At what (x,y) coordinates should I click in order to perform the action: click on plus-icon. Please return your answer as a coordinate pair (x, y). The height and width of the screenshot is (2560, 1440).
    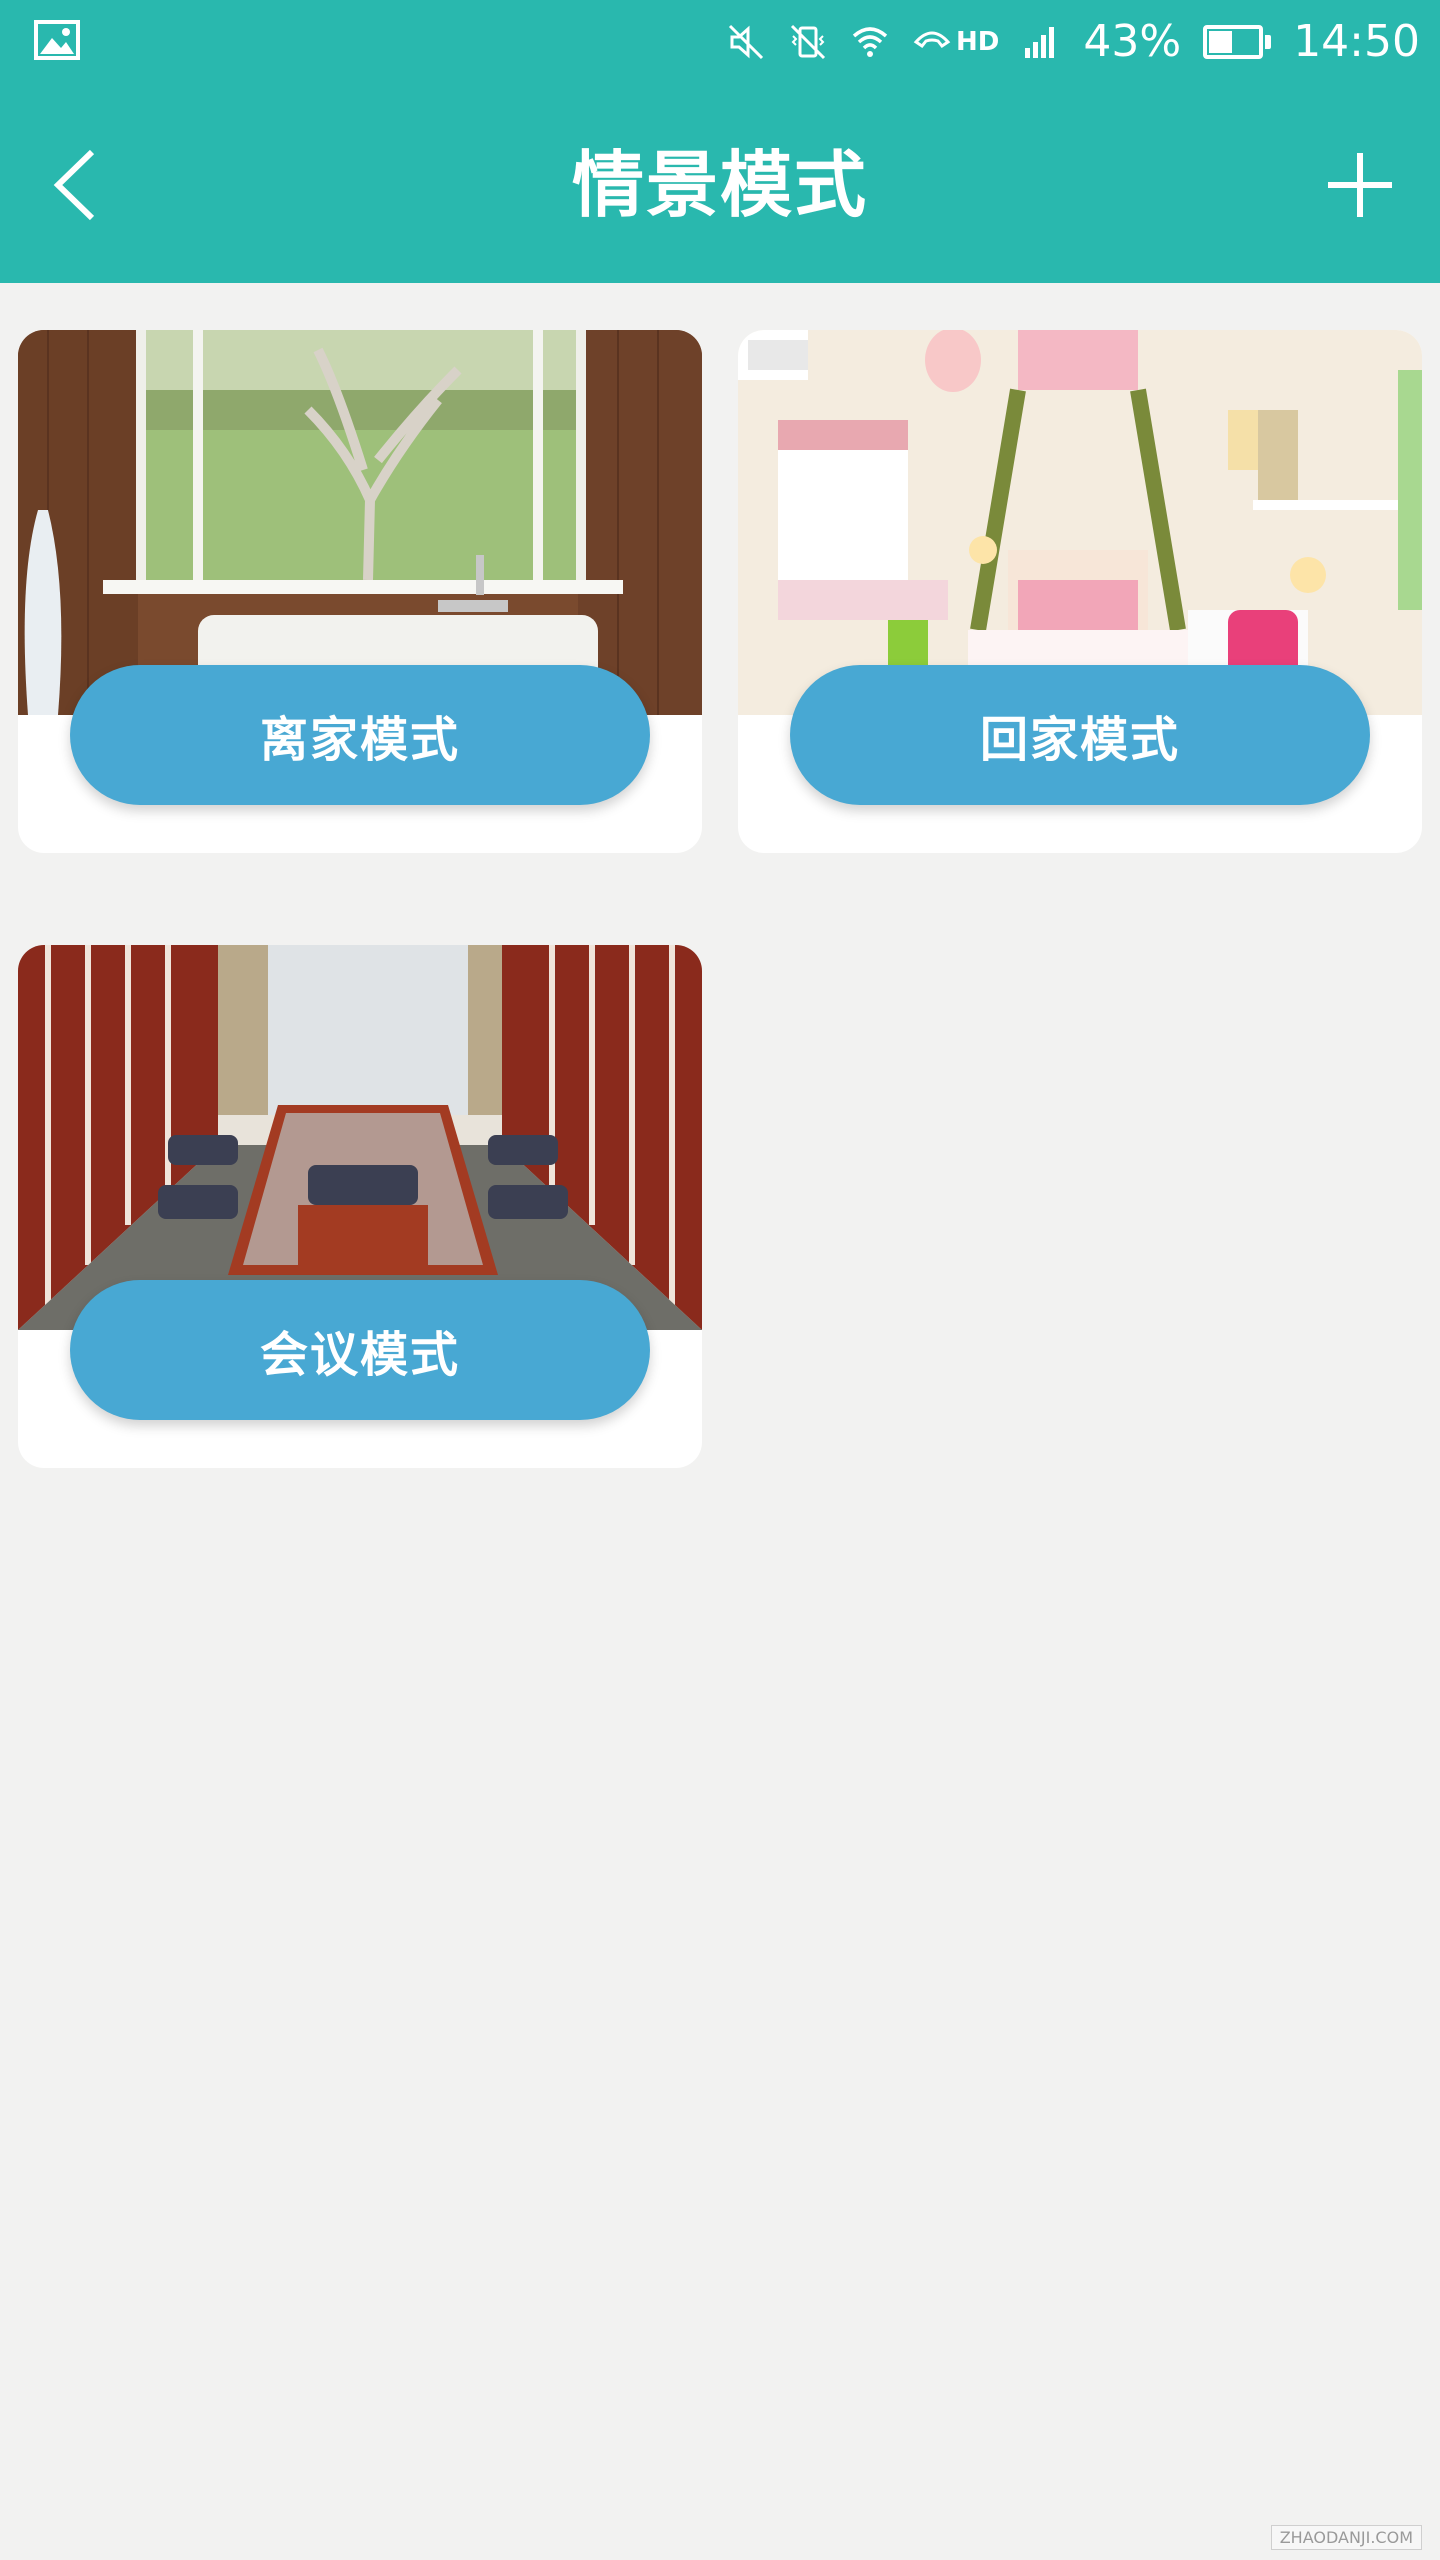
    Looking at the image, I should click on (1360, 185).